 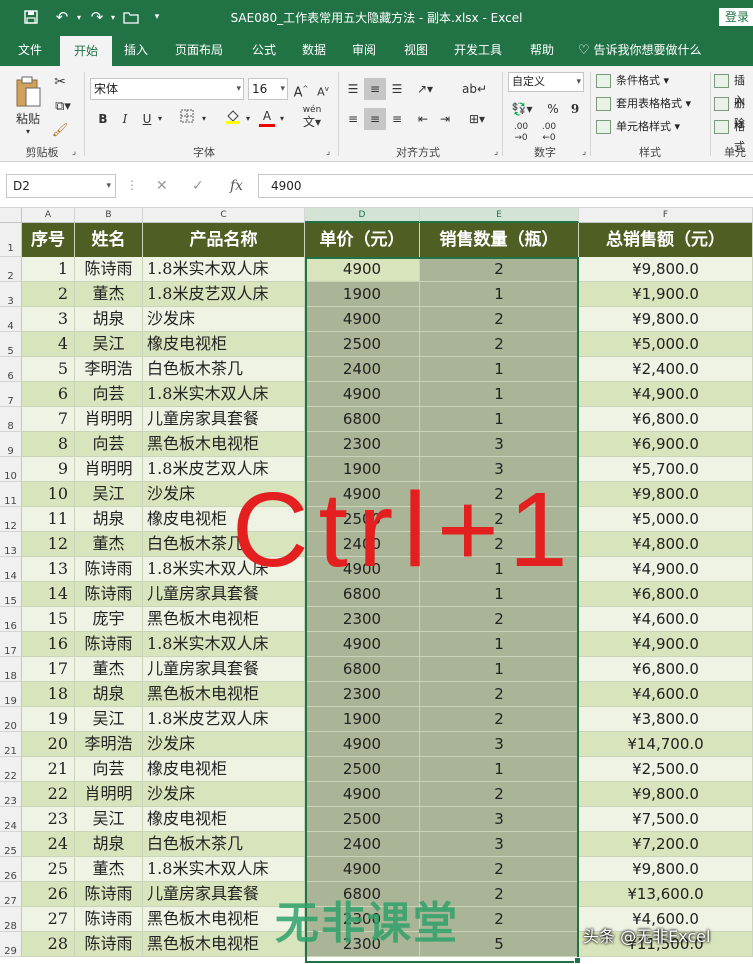 I want to click on table-cell: 2300, so click(x=362, y=444).